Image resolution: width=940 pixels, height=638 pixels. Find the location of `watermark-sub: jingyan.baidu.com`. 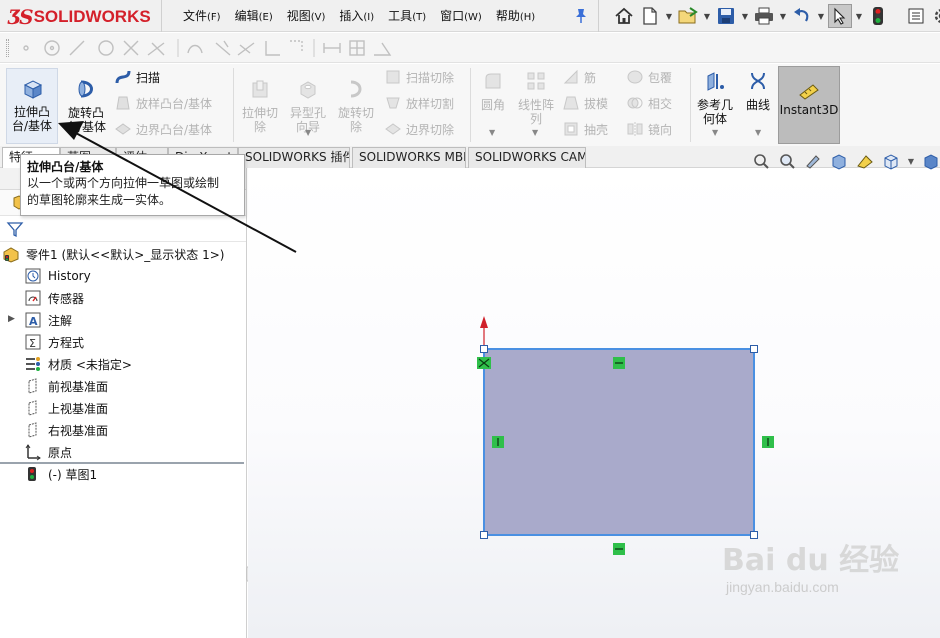

watermark-sub: jingyan.baidu.com is located at coordinates (782, 587).